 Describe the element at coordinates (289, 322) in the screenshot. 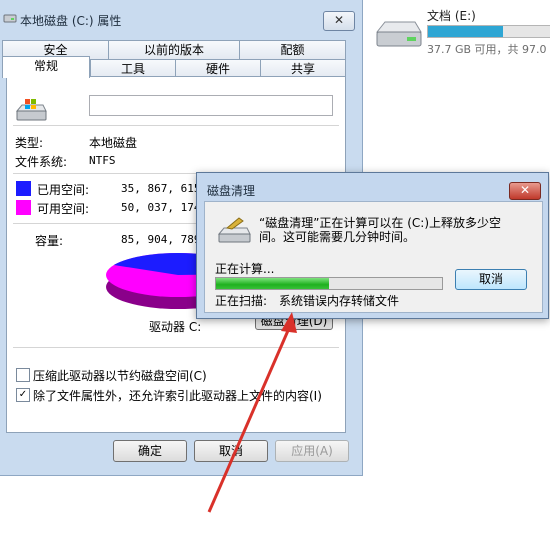

I see `annotation-arrow-head` at that location.